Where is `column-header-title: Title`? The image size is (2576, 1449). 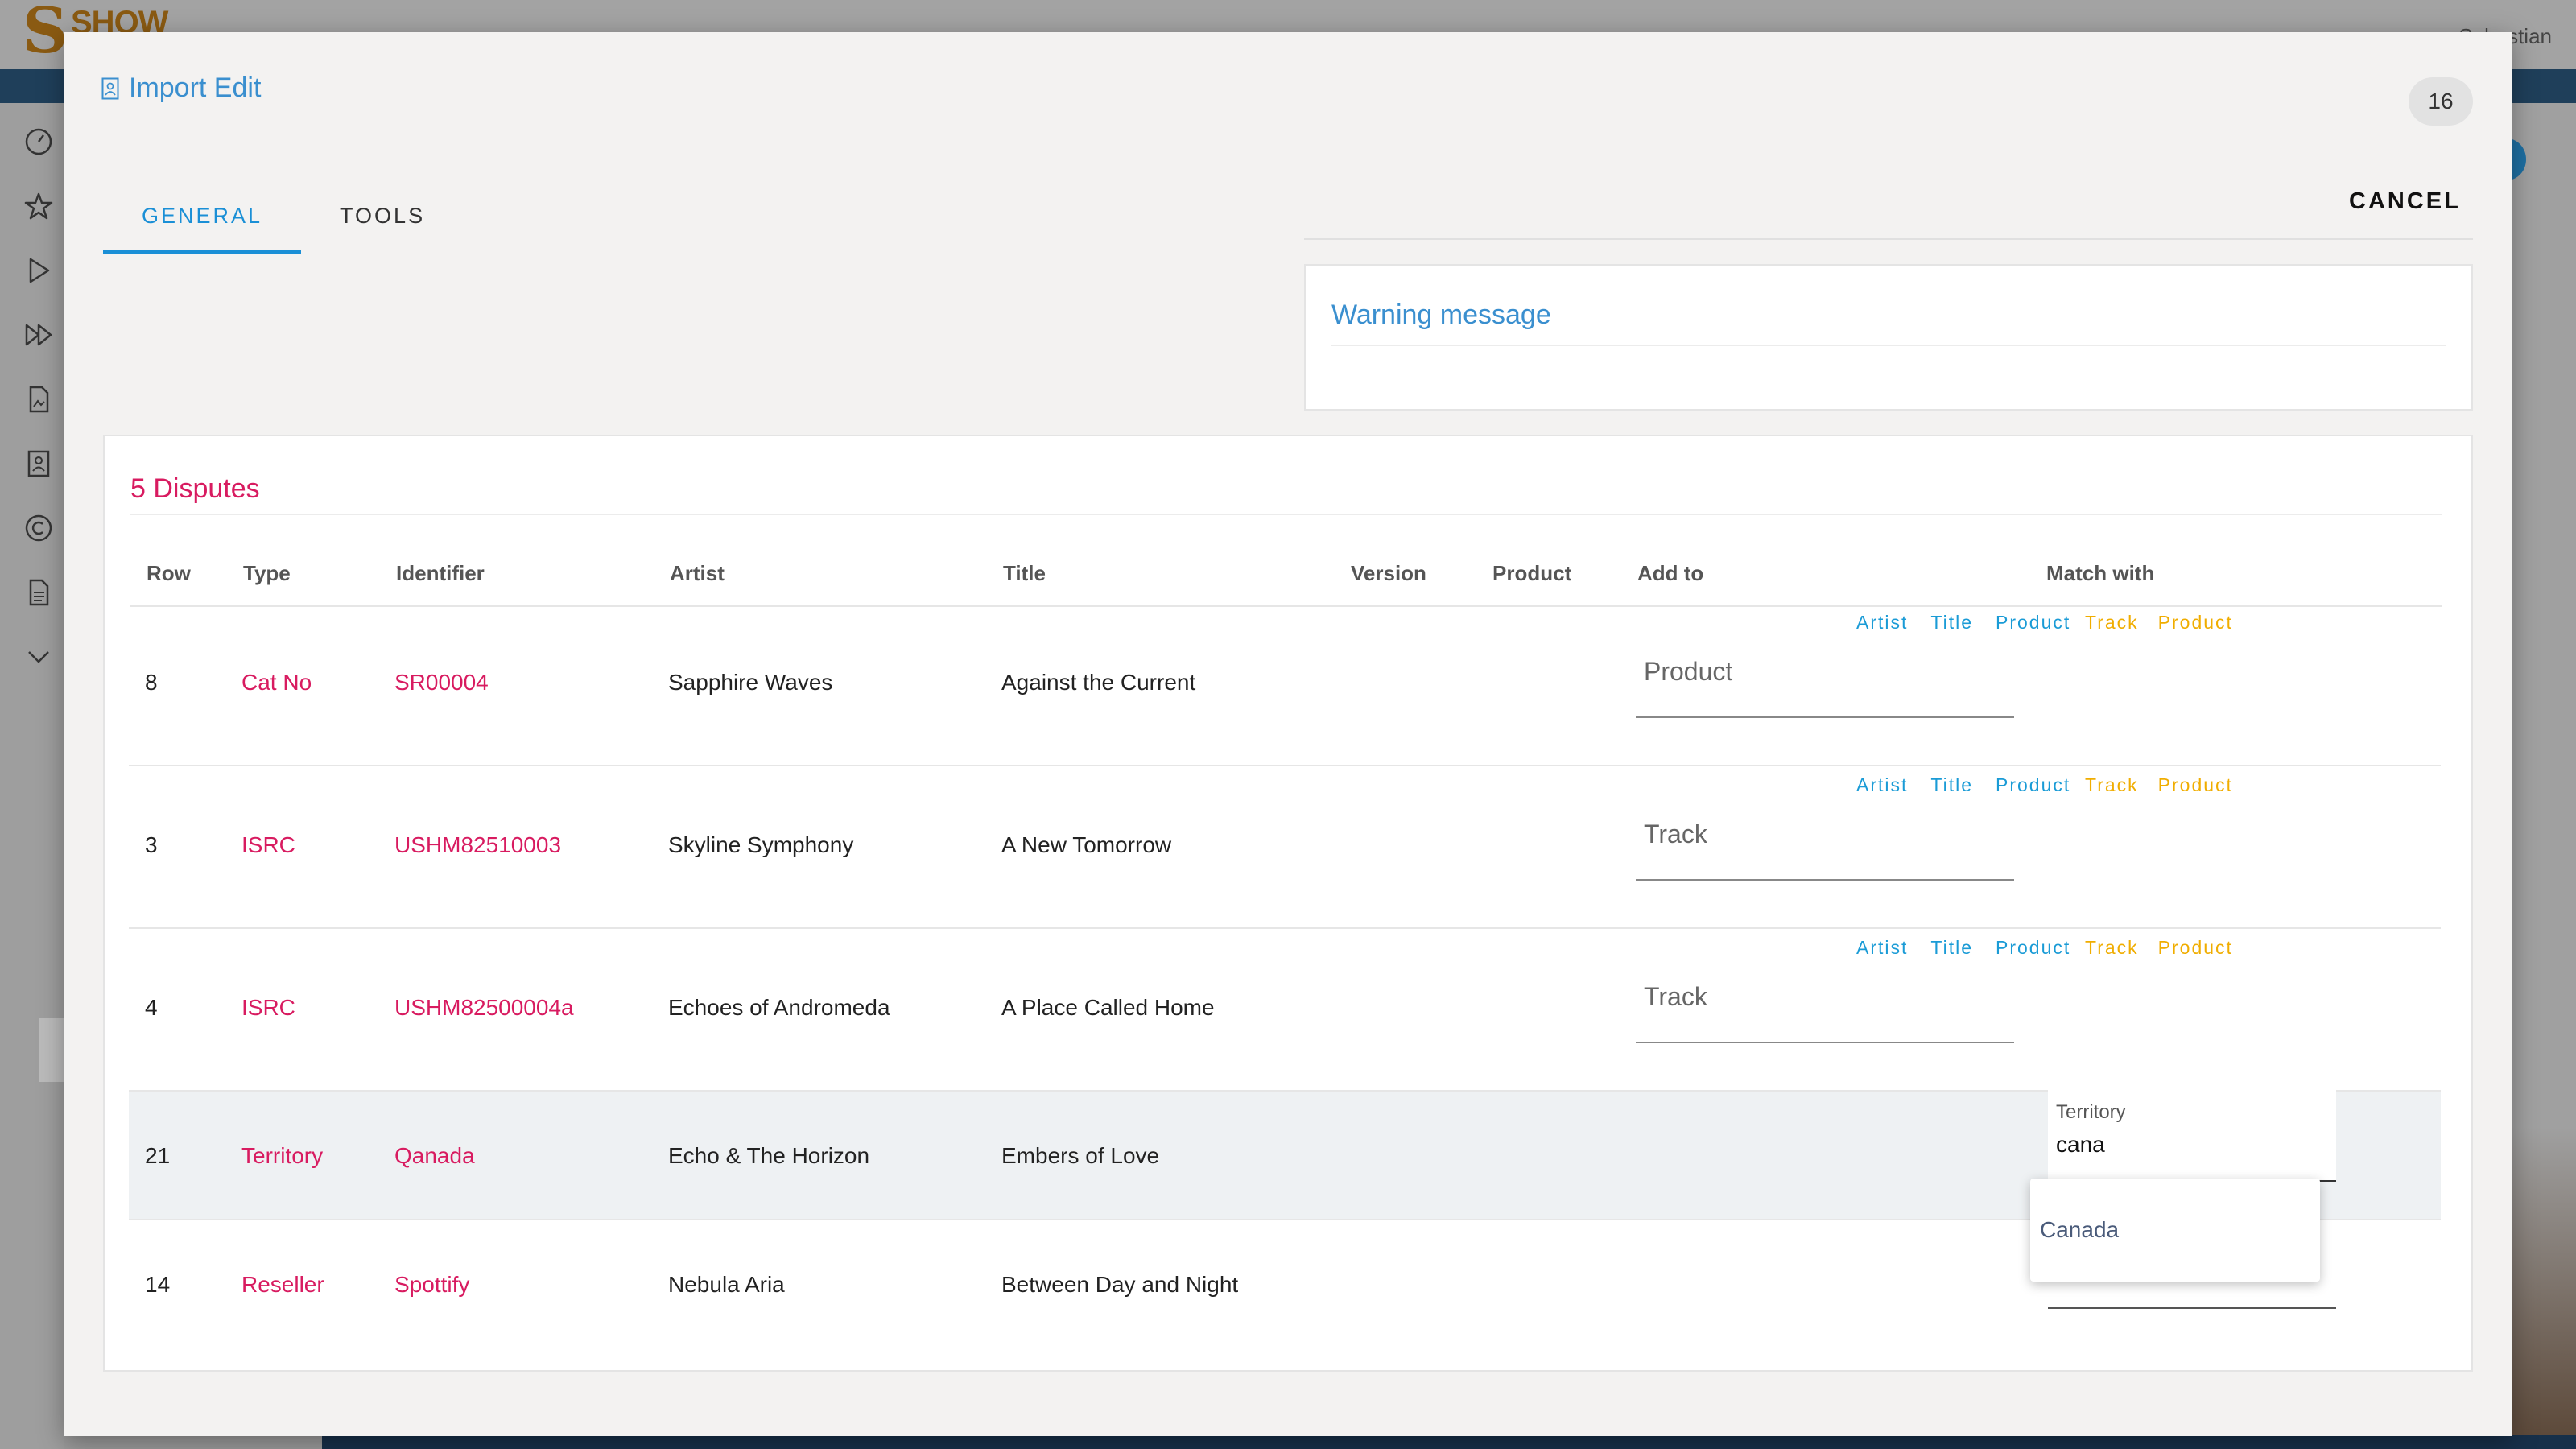 column-header-title: Title is located at coordinates (1024, 573).